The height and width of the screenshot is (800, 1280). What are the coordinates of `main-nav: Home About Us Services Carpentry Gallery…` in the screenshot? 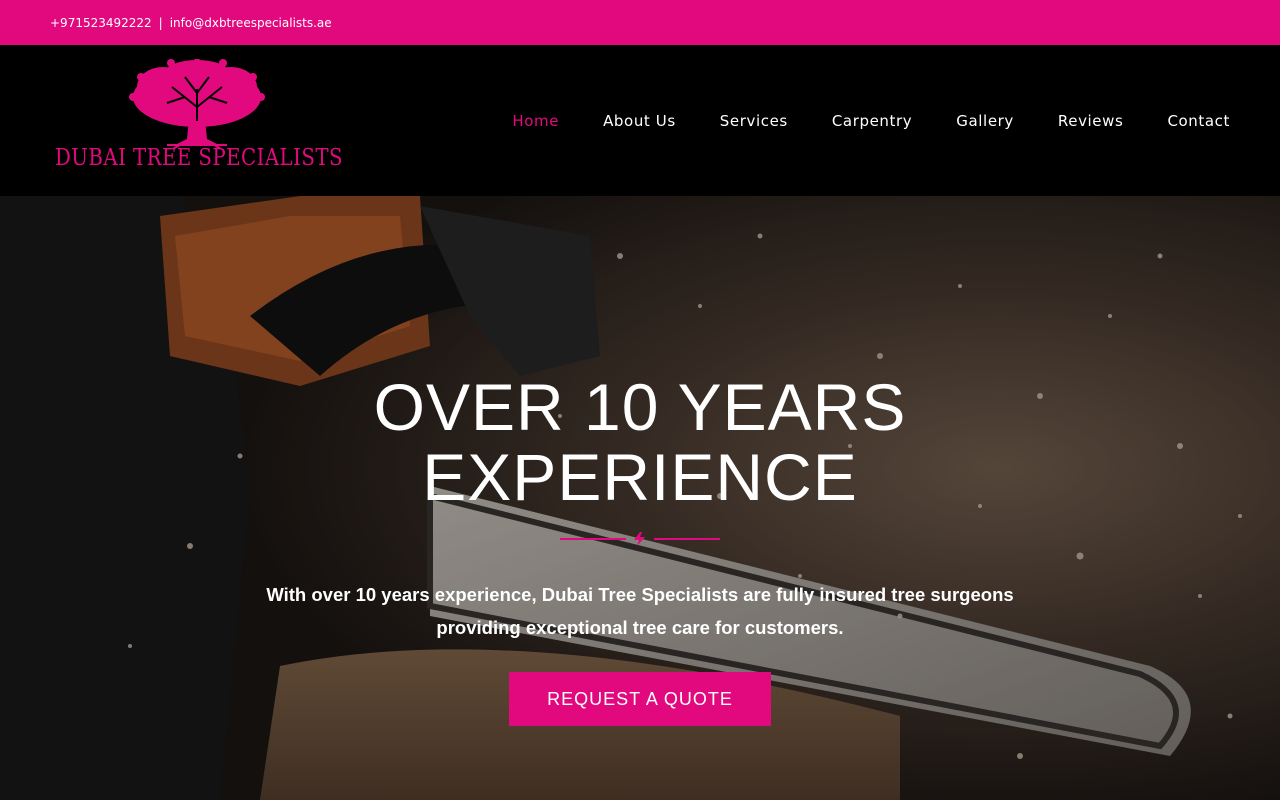 It's located at (849, 120).